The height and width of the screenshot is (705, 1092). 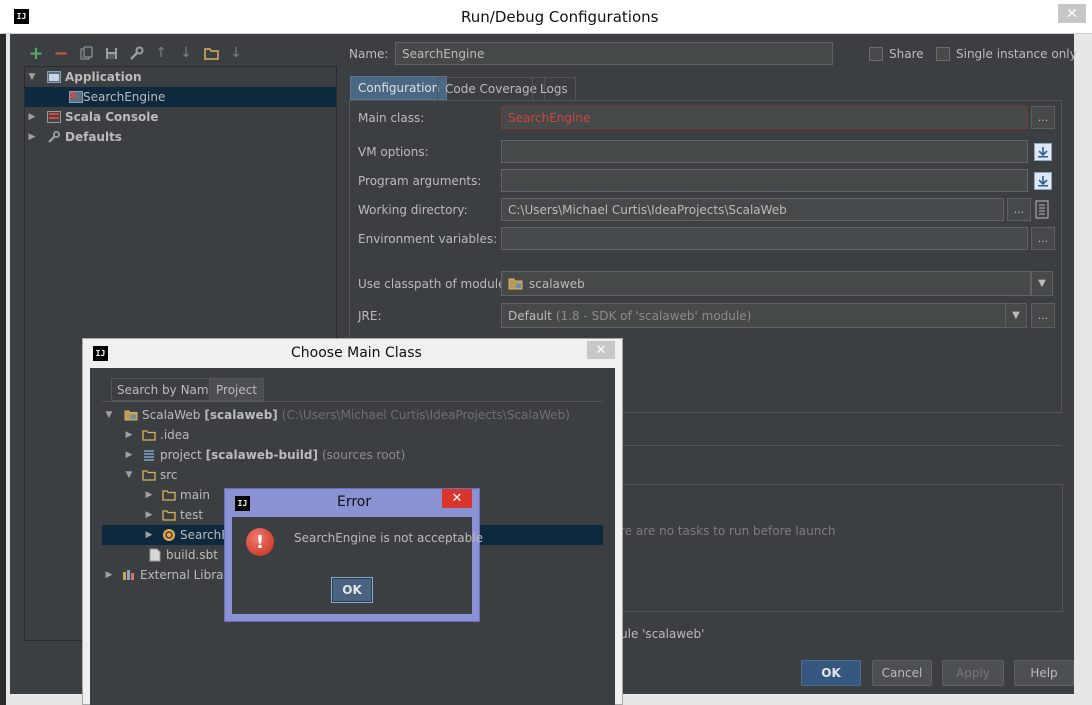 What do you see at coordinates (1044, 673) in the screenshot?
I see `help-button: Help` at bounding box center [1044, 673].